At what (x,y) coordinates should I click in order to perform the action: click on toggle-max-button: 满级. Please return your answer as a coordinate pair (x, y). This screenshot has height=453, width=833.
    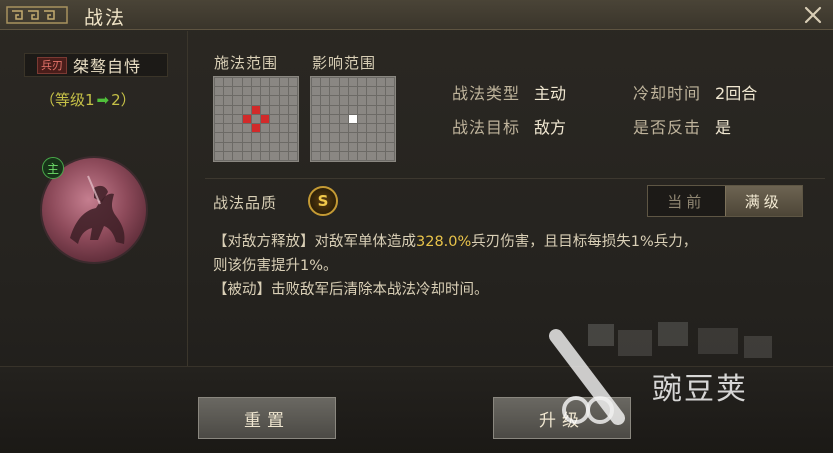
    Looking at the image, I should click on (763, 201).